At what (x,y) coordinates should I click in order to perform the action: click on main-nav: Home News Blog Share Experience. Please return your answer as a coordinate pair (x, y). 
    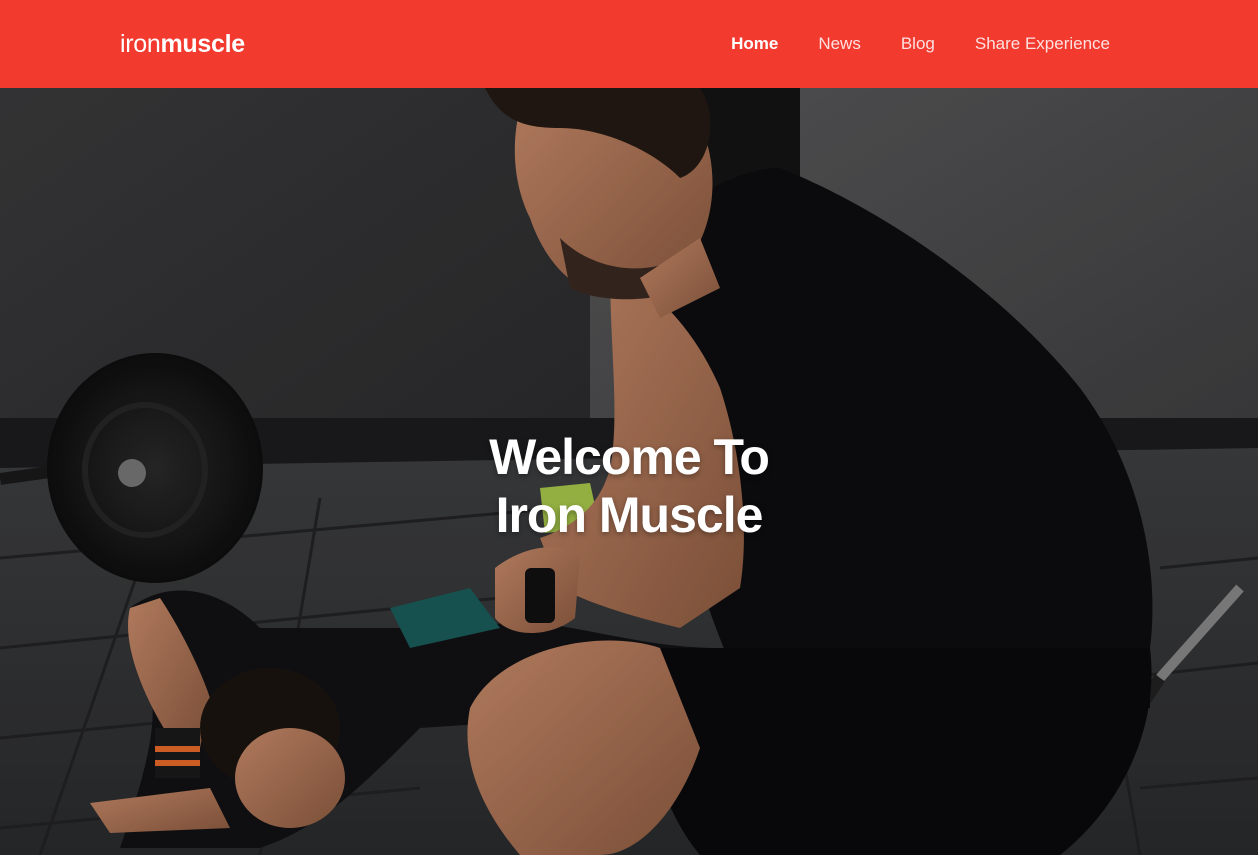
    Looking at the image, I should click on (900, 44).